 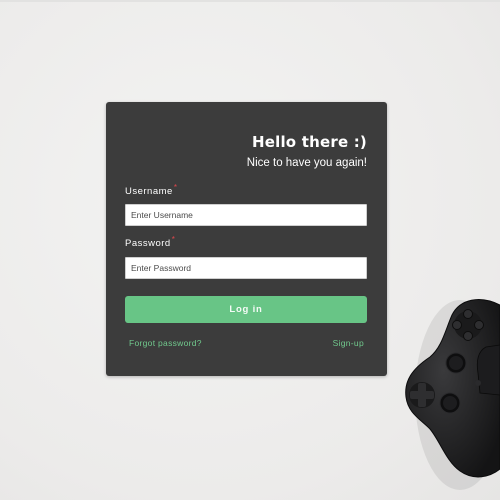 I want to click on signup-link: Sign-up, so click(x=348, y=343).